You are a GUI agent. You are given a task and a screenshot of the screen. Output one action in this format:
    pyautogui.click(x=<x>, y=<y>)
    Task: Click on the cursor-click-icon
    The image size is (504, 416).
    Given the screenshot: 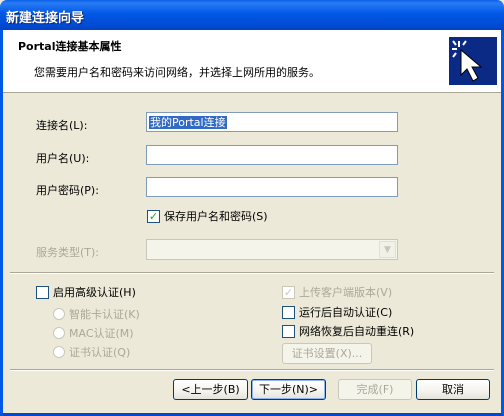 What is the action you would take?
    pyautogui.click(x=473, y=61)
    